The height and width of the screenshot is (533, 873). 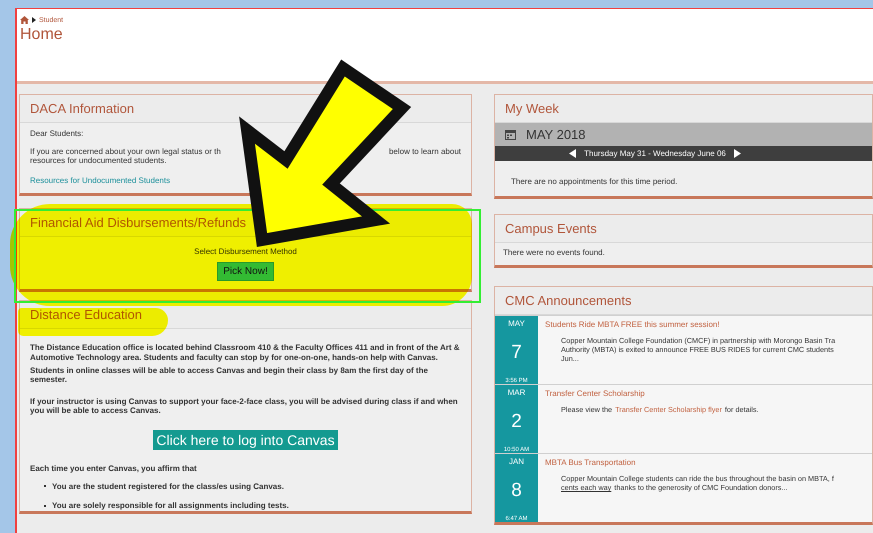 I want to click on day-text: 8, so click(x=516, y=491).